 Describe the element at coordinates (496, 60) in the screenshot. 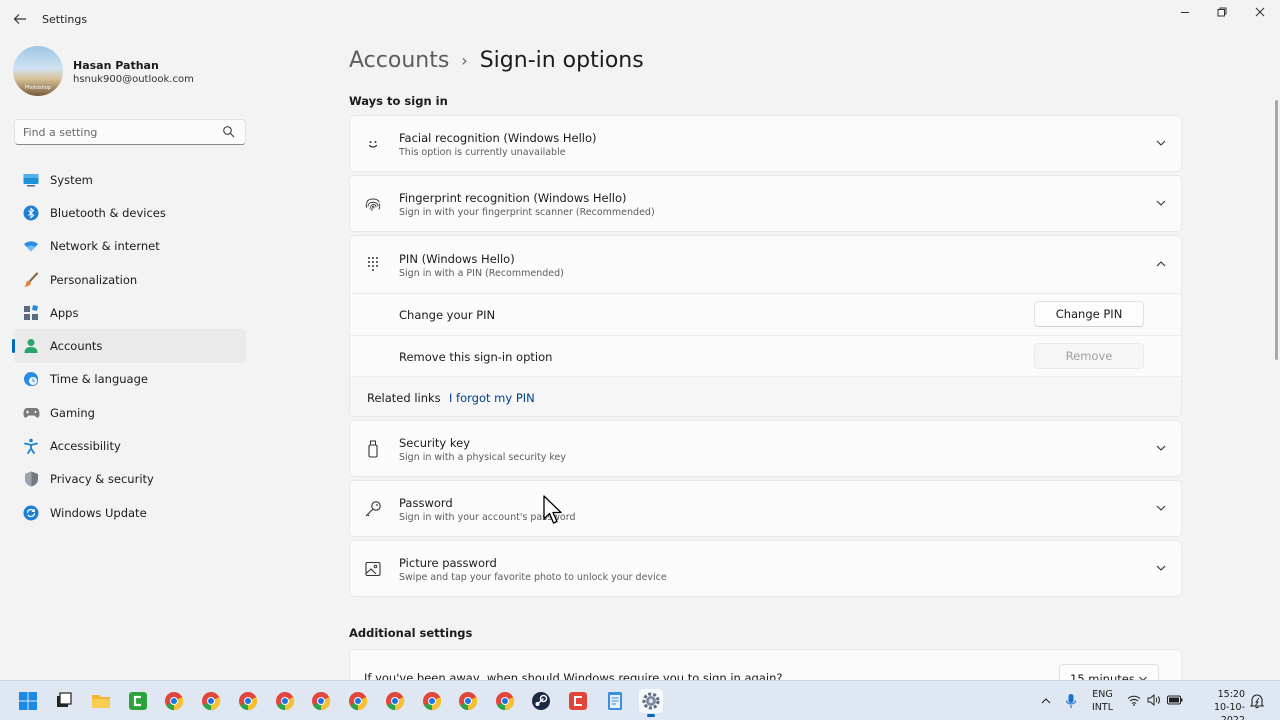

I see `breadcrumb: Accounts › Sign-in options` at that location.